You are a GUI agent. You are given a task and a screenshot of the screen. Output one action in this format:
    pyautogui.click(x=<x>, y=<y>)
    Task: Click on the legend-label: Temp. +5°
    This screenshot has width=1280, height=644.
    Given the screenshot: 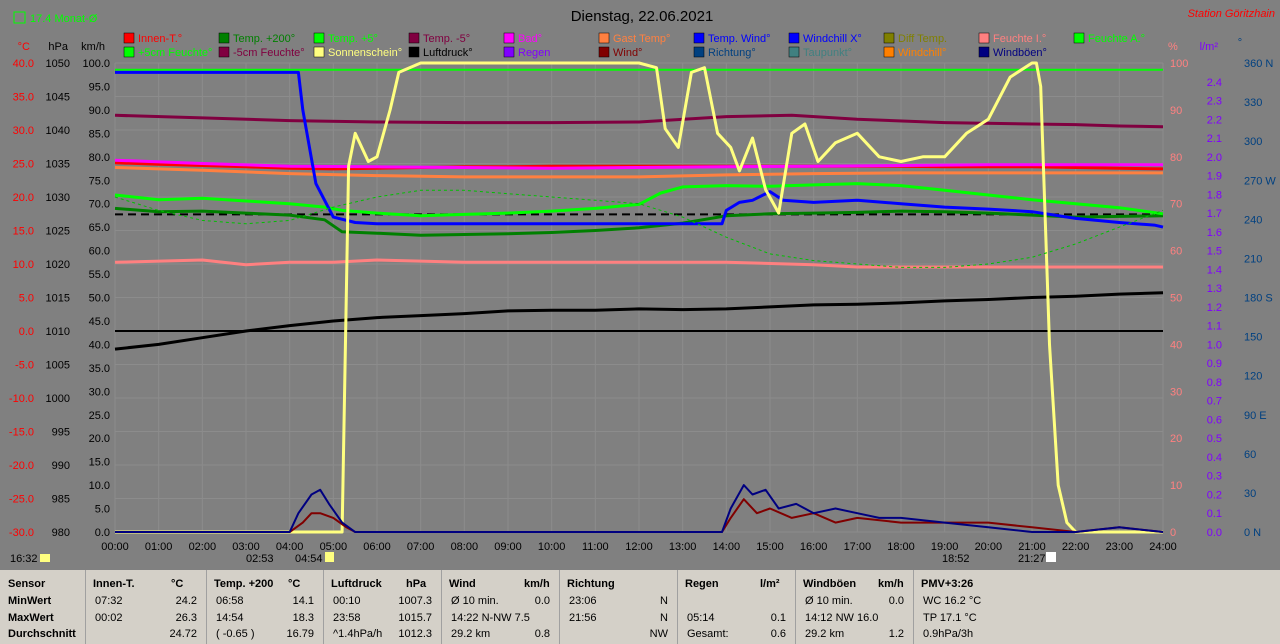 What is the action you would take?
    pyautogui.click(x=353, y=39)
    